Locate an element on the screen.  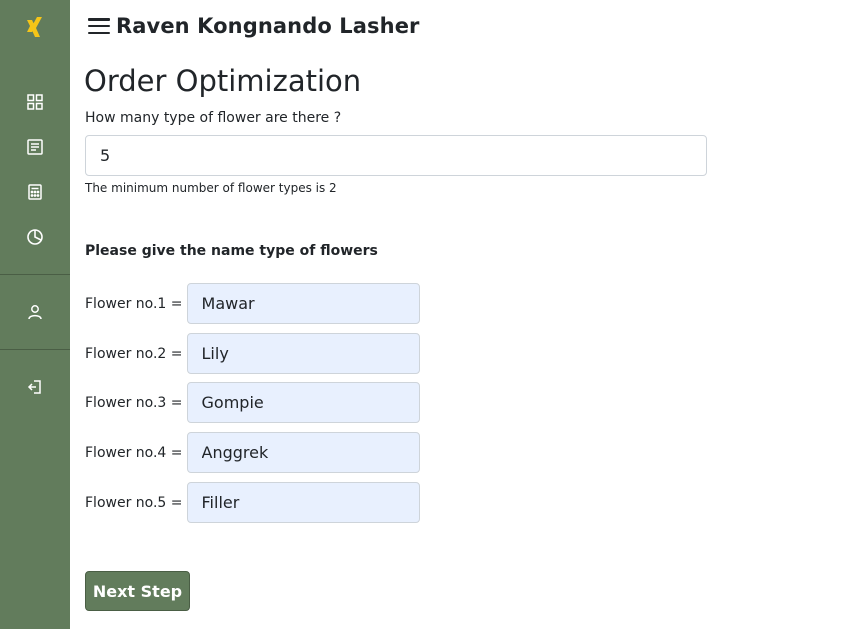
flower-count-hint: The minimum number of flower types is 2 is located at coordinates (211, 188).